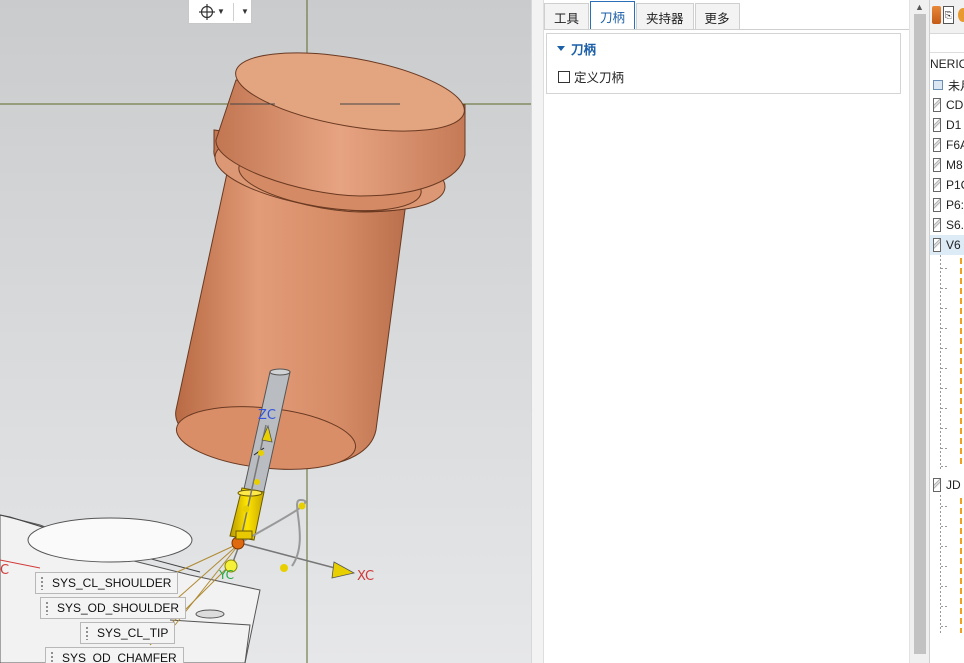 The width and height of the screenshot is (964, 663). Describe the element at coordinates (114, 655) in the screenshot. I see `geometry-label-od-chamfer: SYS_OD_CHAMFER` at that location.